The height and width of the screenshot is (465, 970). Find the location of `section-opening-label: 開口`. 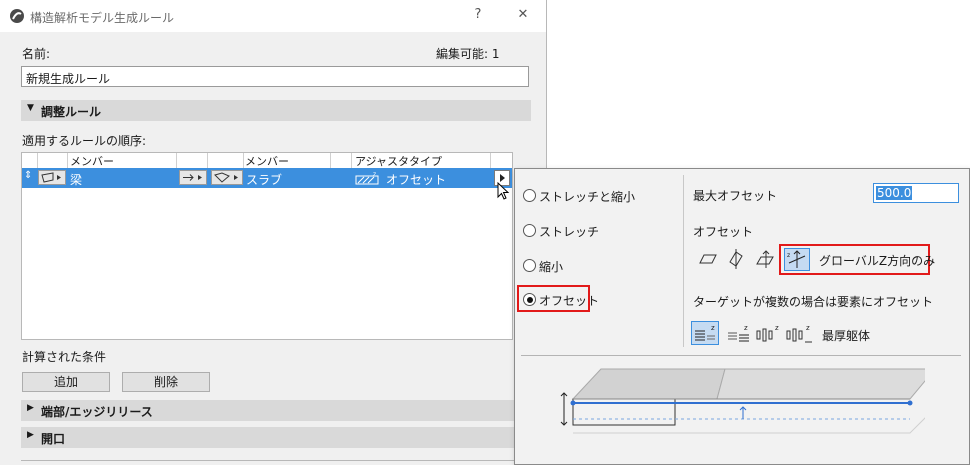

section-opening-label: 開口 is located at coordinates (53, 439).